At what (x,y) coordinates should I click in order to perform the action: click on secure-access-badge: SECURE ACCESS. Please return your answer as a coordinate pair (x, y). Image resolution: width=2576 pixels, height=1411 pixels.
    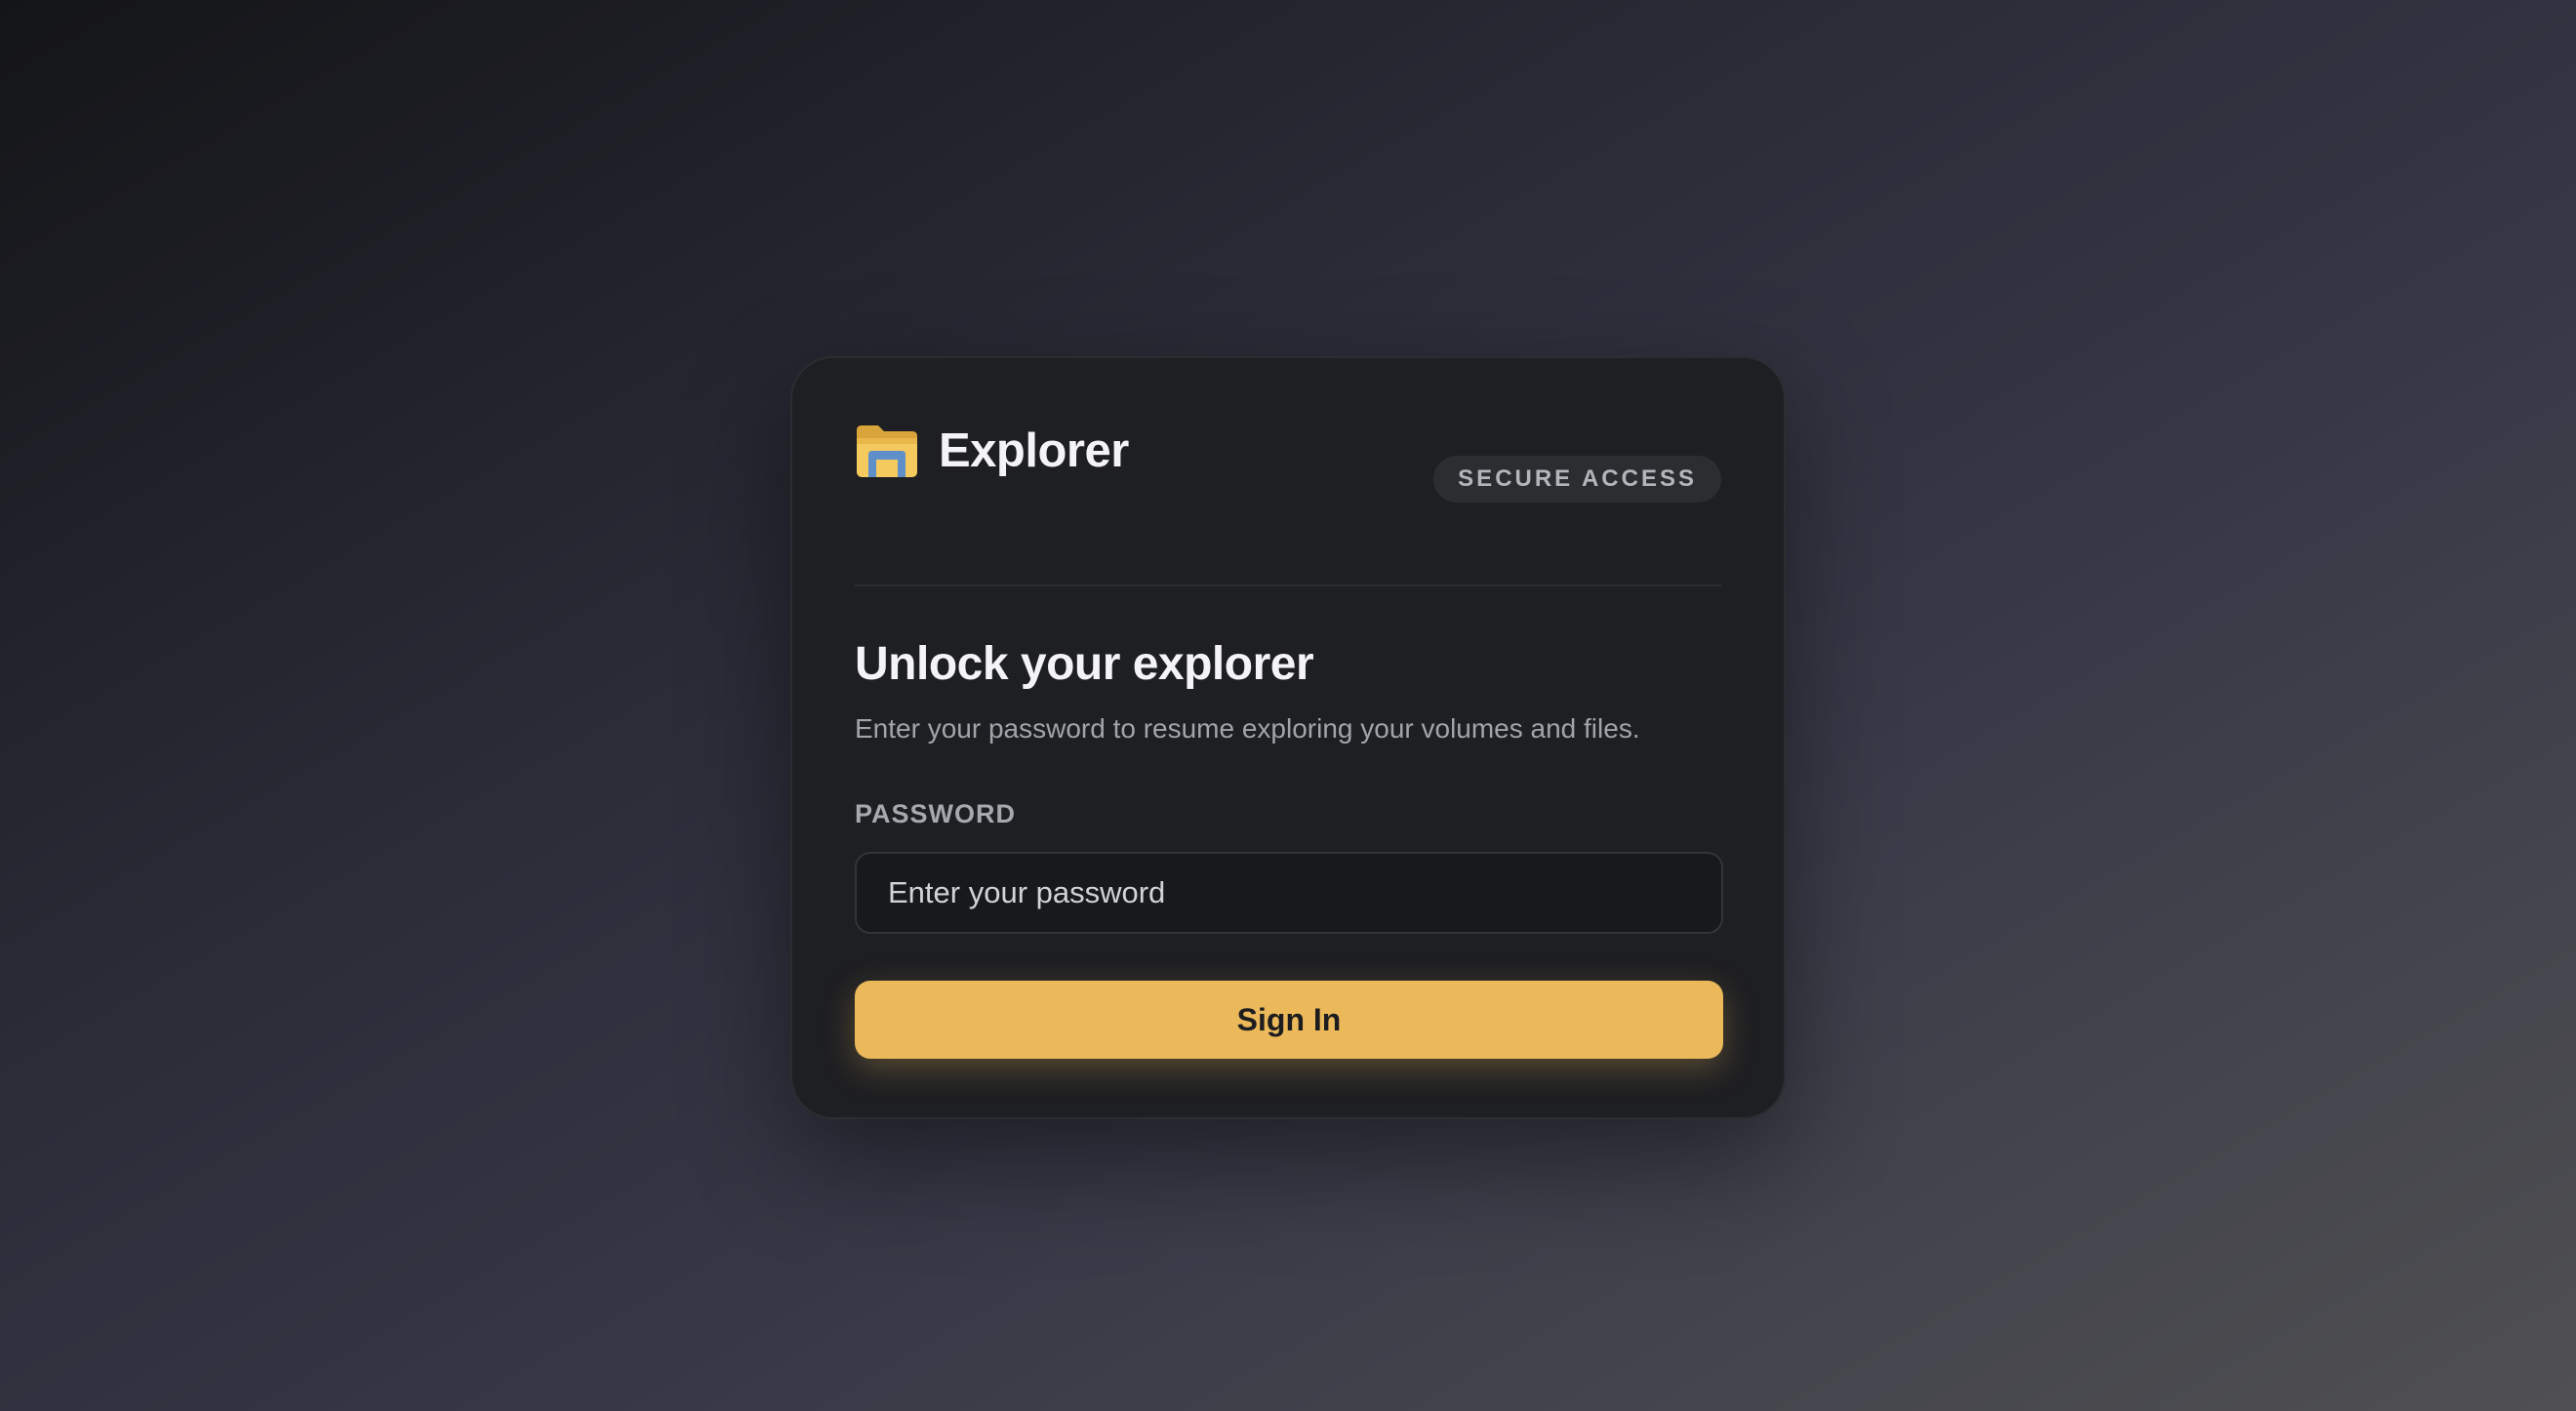
    Looking at the image, I should click on (1577, 479).